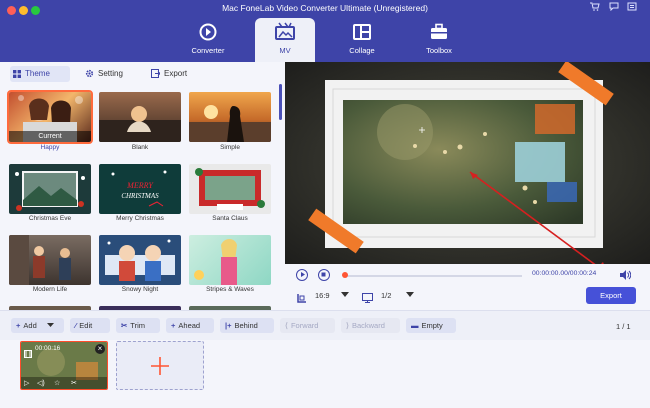  What do you see at coordinates (28, 354) in the screenshot?
I see `film-icon` at bounding box center [28, 354].